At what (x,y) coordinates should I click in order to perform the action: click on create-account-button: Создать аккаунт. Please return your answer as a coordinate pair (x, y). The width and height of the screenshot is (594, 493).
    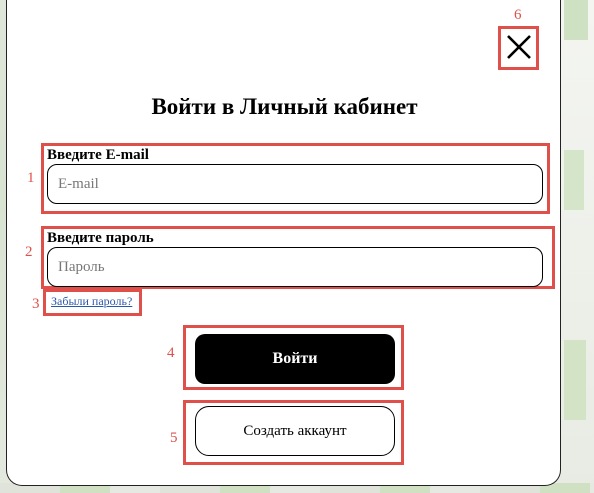
    Looking at the image, I should click on (295, 431).